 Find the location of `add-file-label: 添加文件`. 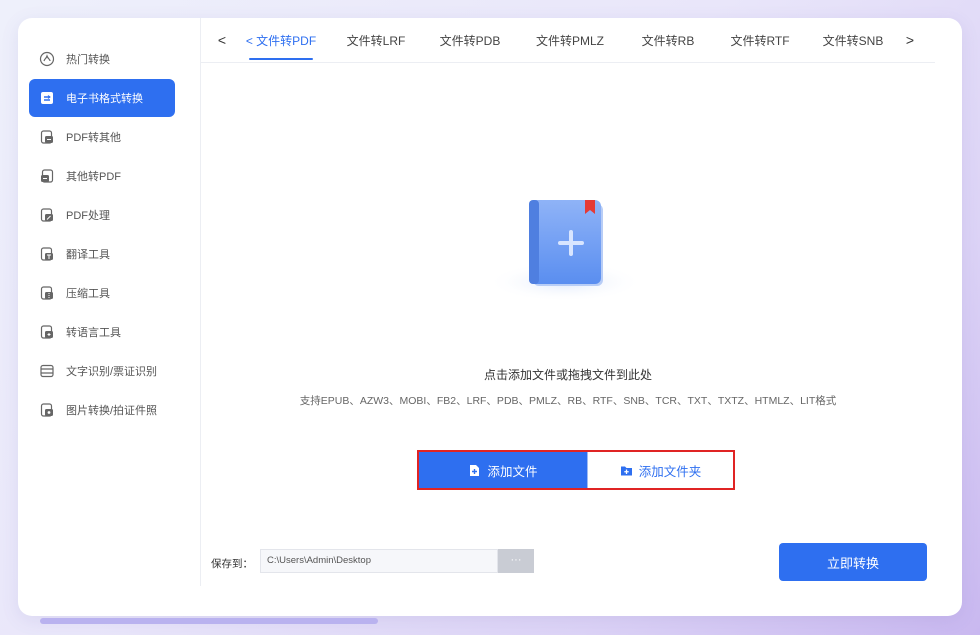

add-file-label: 添加文件 is located at coordinates (512, 471).